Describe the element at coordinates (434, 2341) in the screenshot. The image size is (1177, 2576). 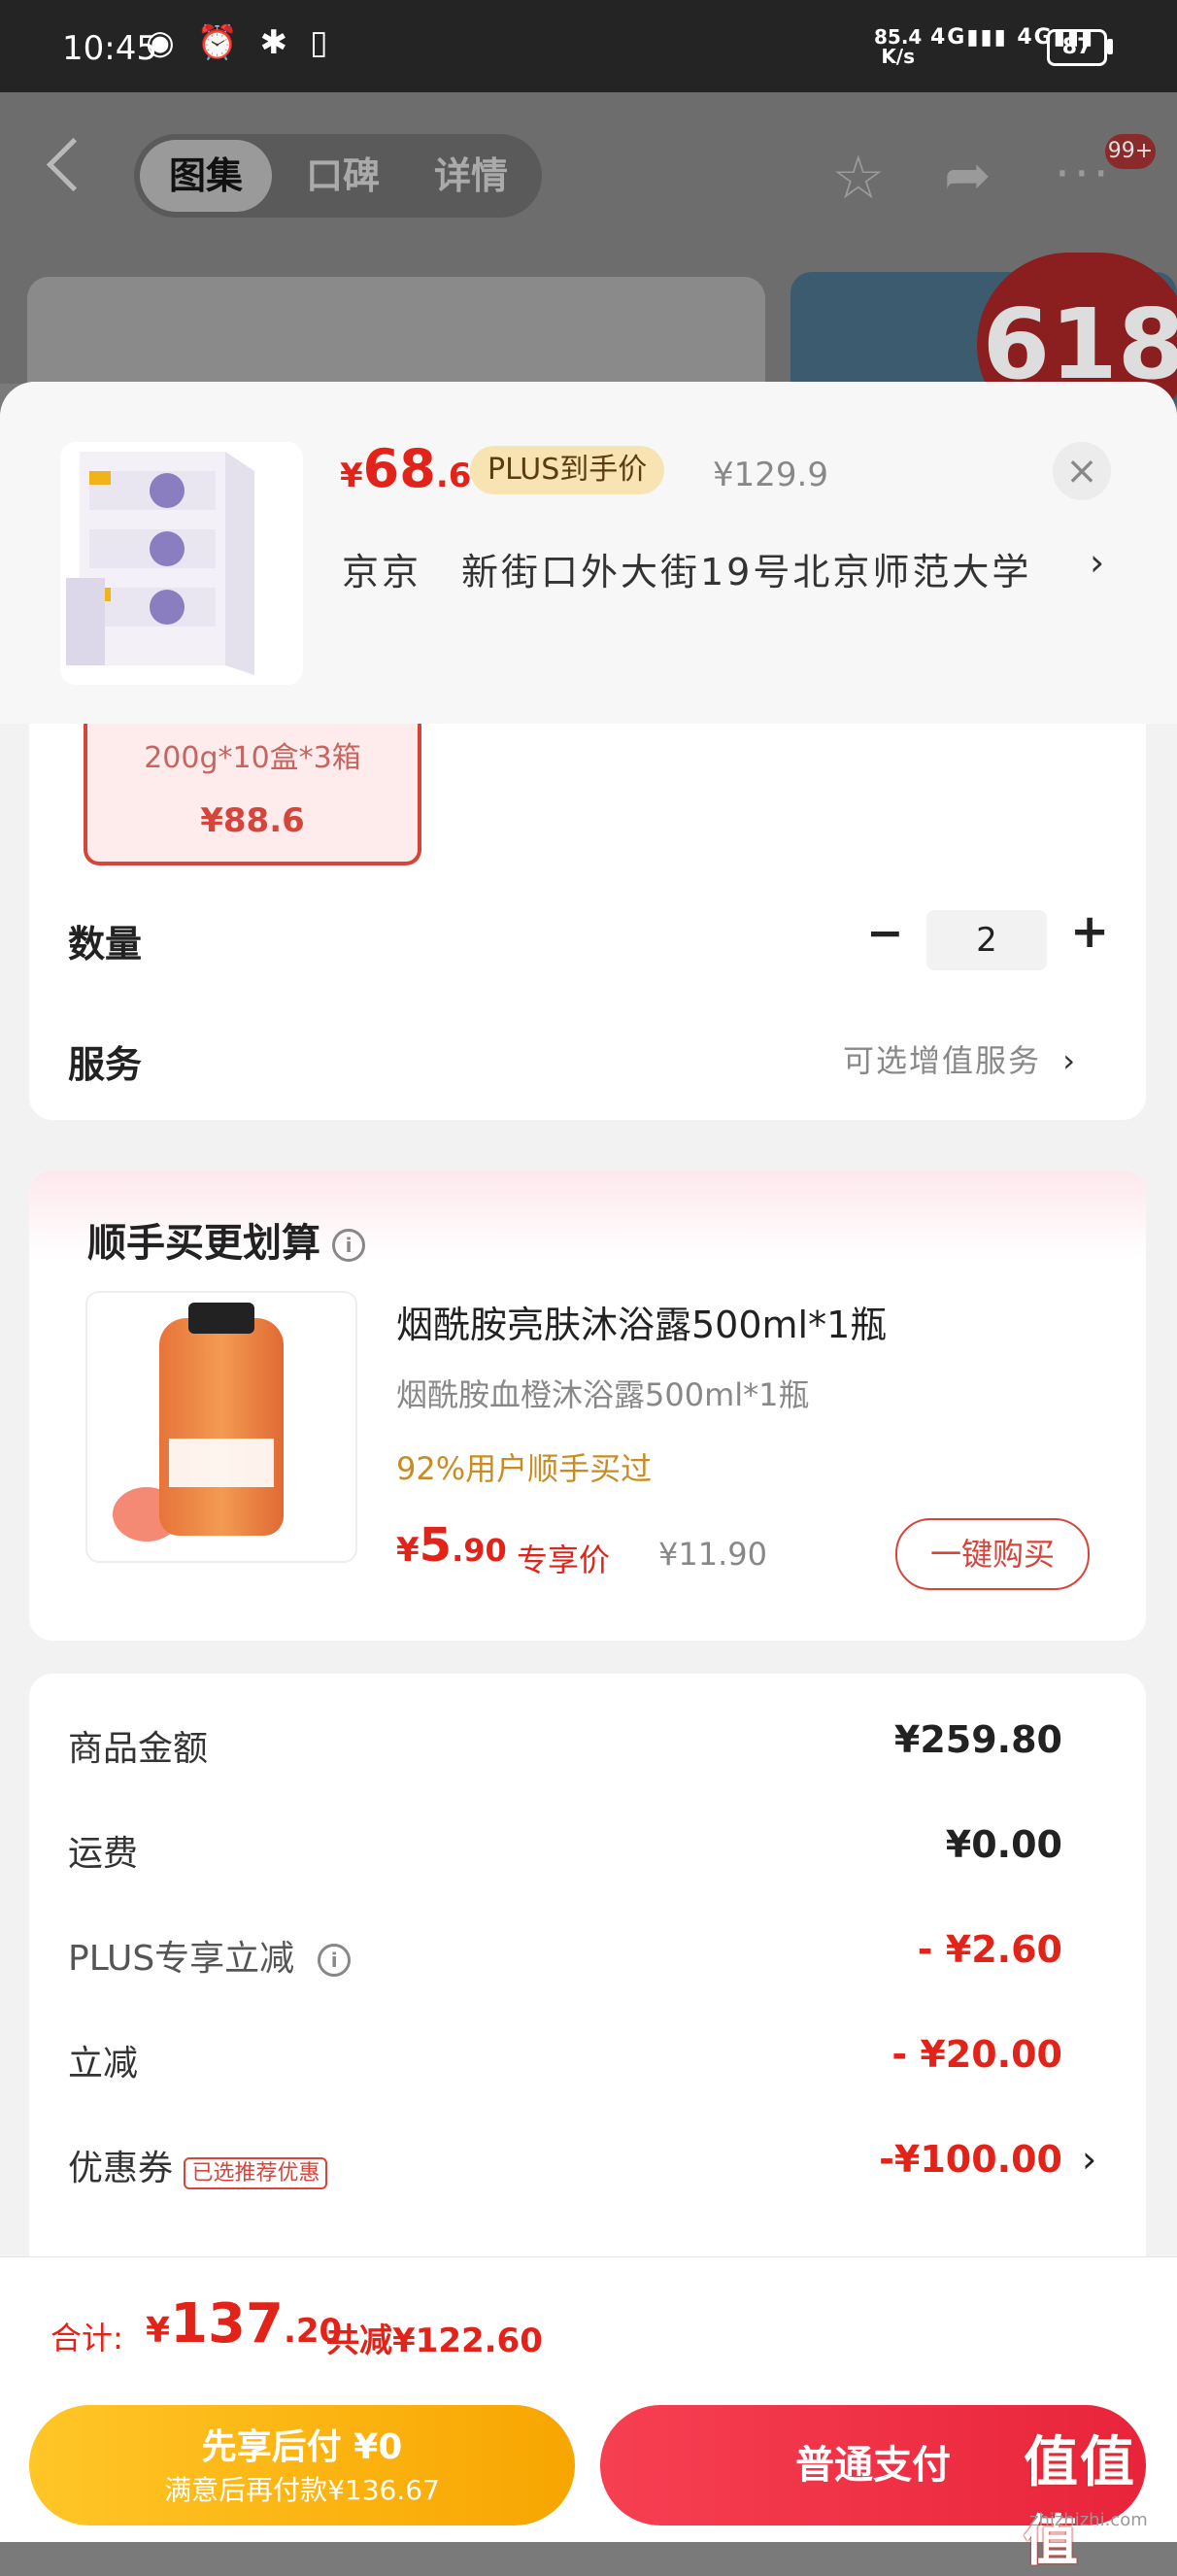
I see `total-savings: 共减¥122.60` at that location.